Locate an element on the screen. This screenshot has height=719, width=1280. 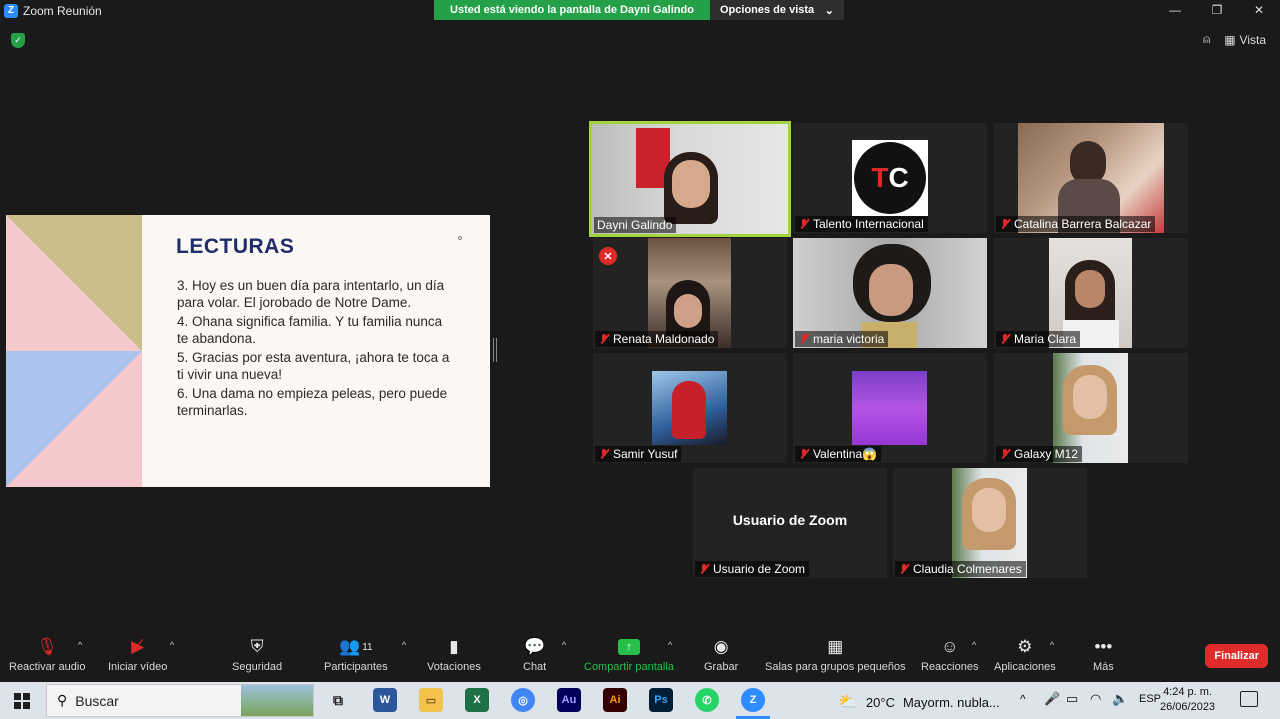
chat-button: 💬 Chat is located at coordinates (534, 654).